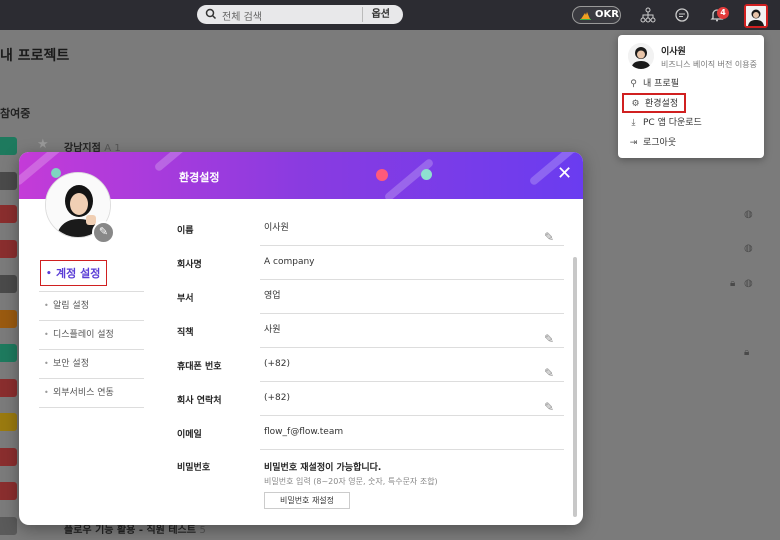 The image size is (780, 540). Describe the element at coordinates (242, 15) in the screenshot. I see `search-input: 전체 검색` at that location.